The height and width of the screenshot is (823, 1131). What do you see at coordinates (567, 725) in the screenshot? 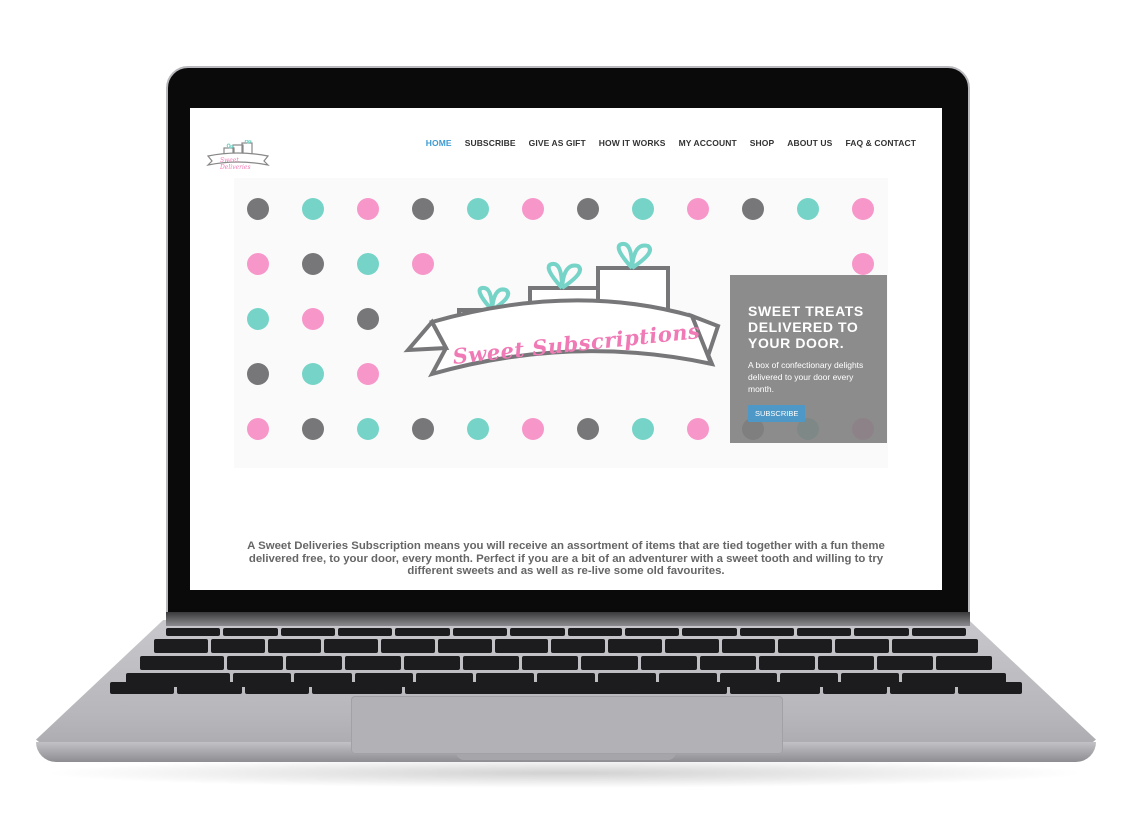
I see `trackpad` at bounding box center [567, 725].